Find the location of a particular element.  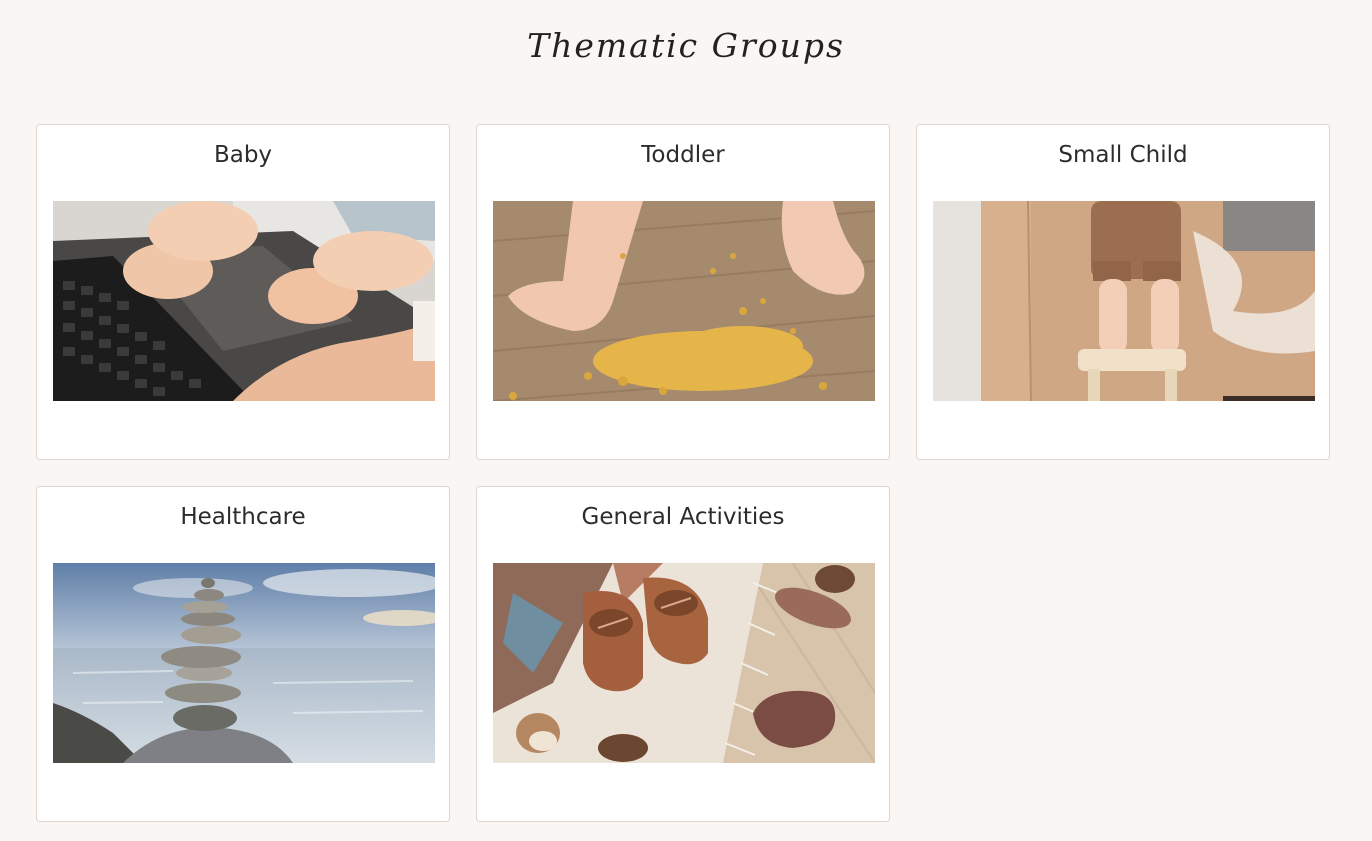

small-child-image is located at coordinates (1124, 301).